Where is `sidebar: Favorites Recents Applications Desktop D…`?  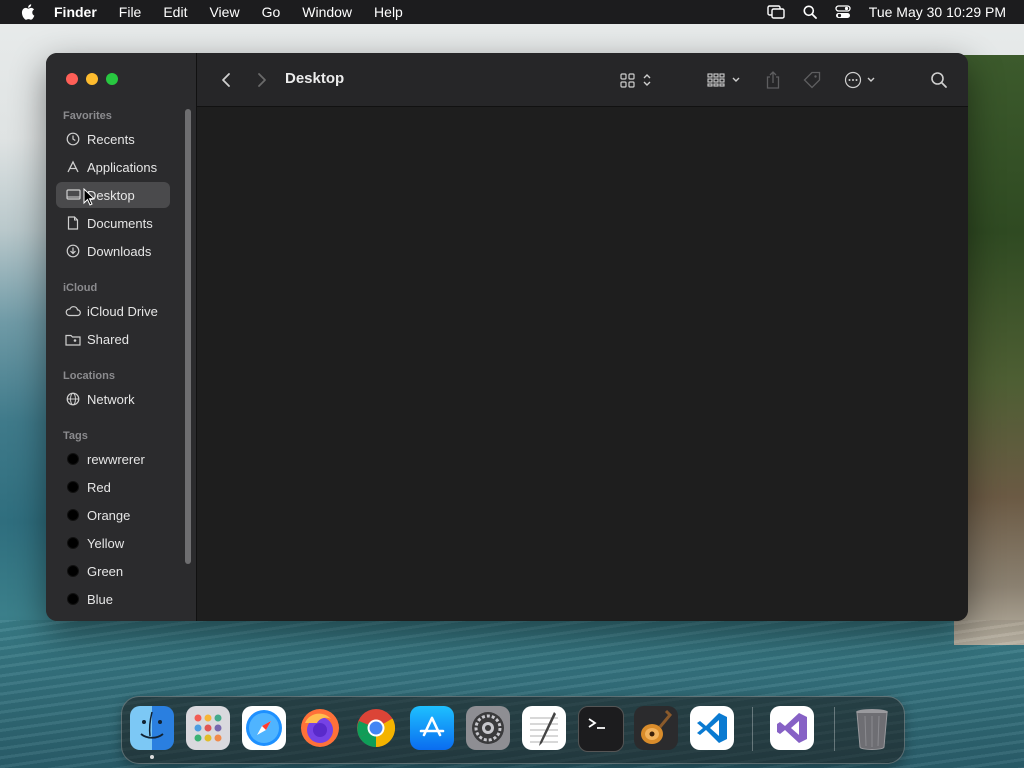
sidebar: Favorites Recents Applications Desktop D… is located at coordinates (121, 337).